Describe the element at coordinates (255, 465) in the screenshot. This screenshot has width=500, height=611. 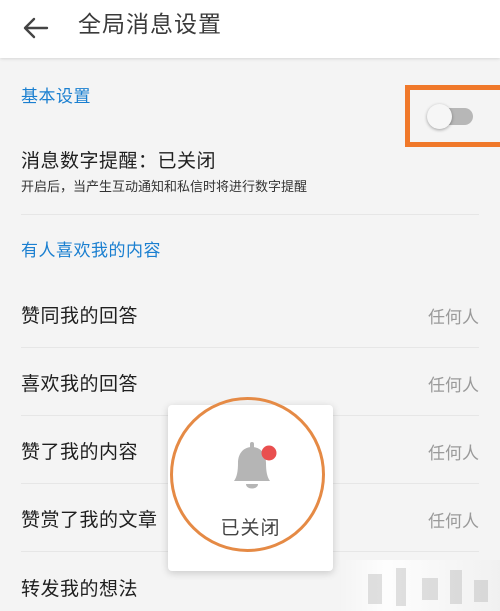
I see `bell-icon` at that location.